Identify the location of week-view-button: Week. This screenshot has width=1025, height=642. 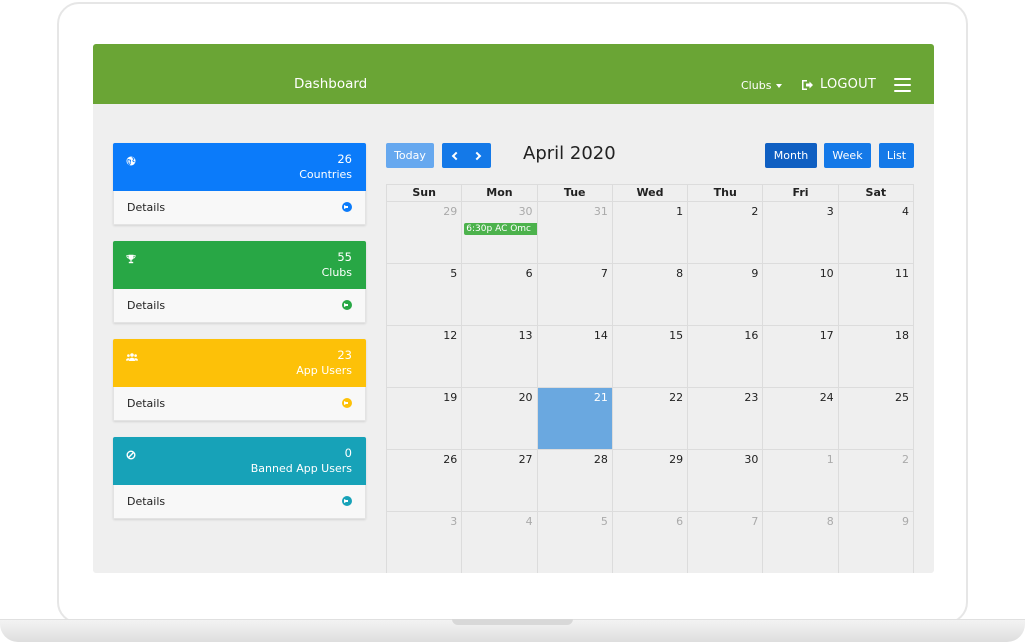
(847, 155).